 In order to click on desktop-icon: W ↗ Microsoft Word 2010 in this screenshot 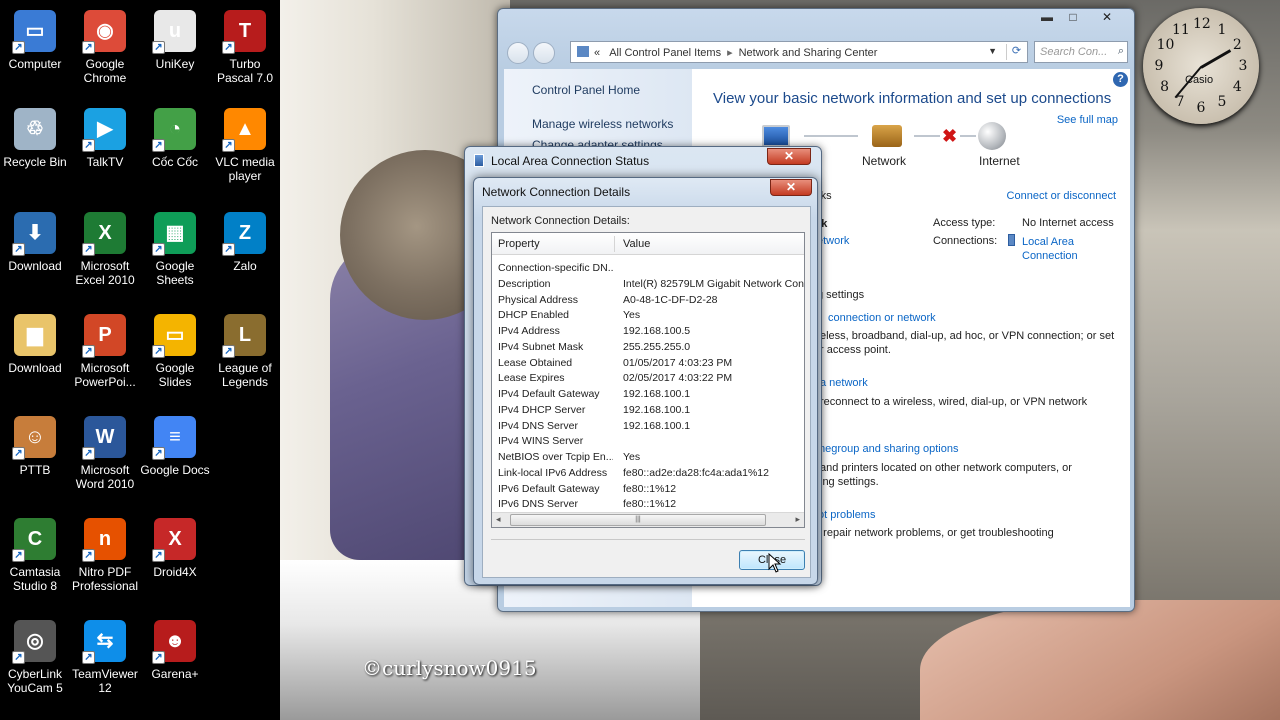, I will do `click(105, 453)`.